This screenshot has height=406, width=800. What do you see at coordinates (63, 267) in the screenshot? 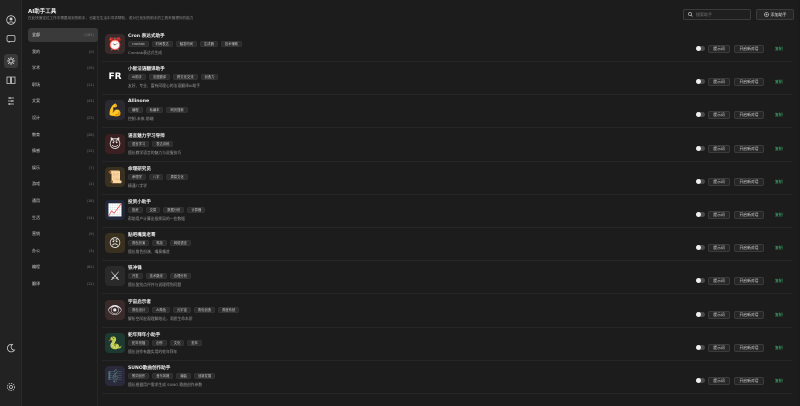
I see `category-item: 编程 (62)` at bounding box center [63, 267].